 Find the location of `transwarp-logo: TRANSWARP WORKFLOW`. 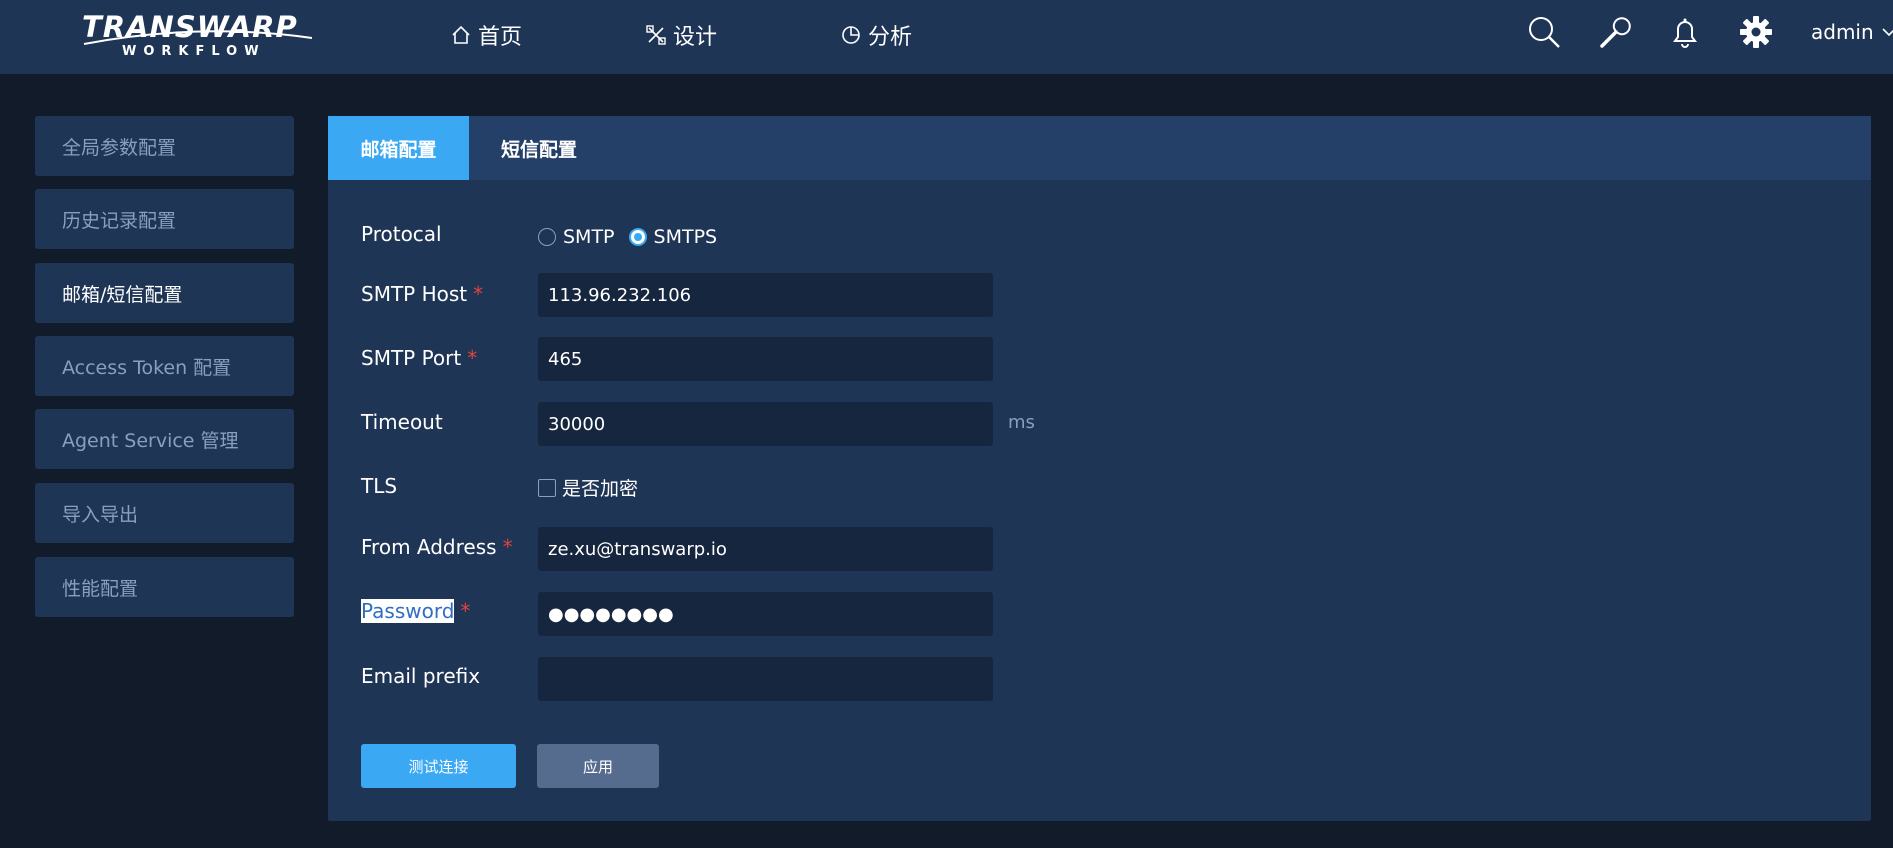

transwarp-logo: TRANSWARP WORKFLOW is located at coordinates (197, 36).